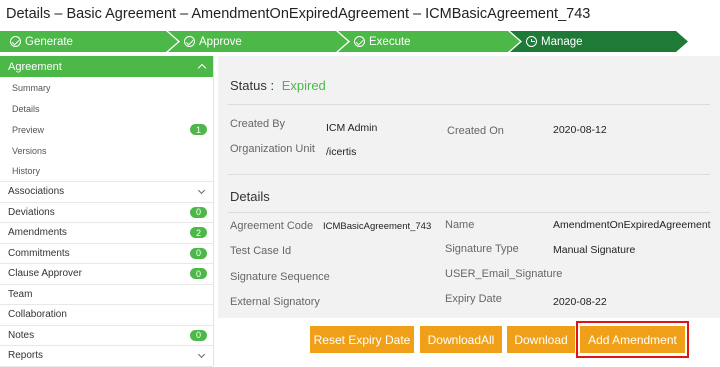 This screenshot has height=367, width=720. What do you see at coordinates (258, 41) in the screenshot?
I see `step-approve: Approve` at bounding box center [258, 41].